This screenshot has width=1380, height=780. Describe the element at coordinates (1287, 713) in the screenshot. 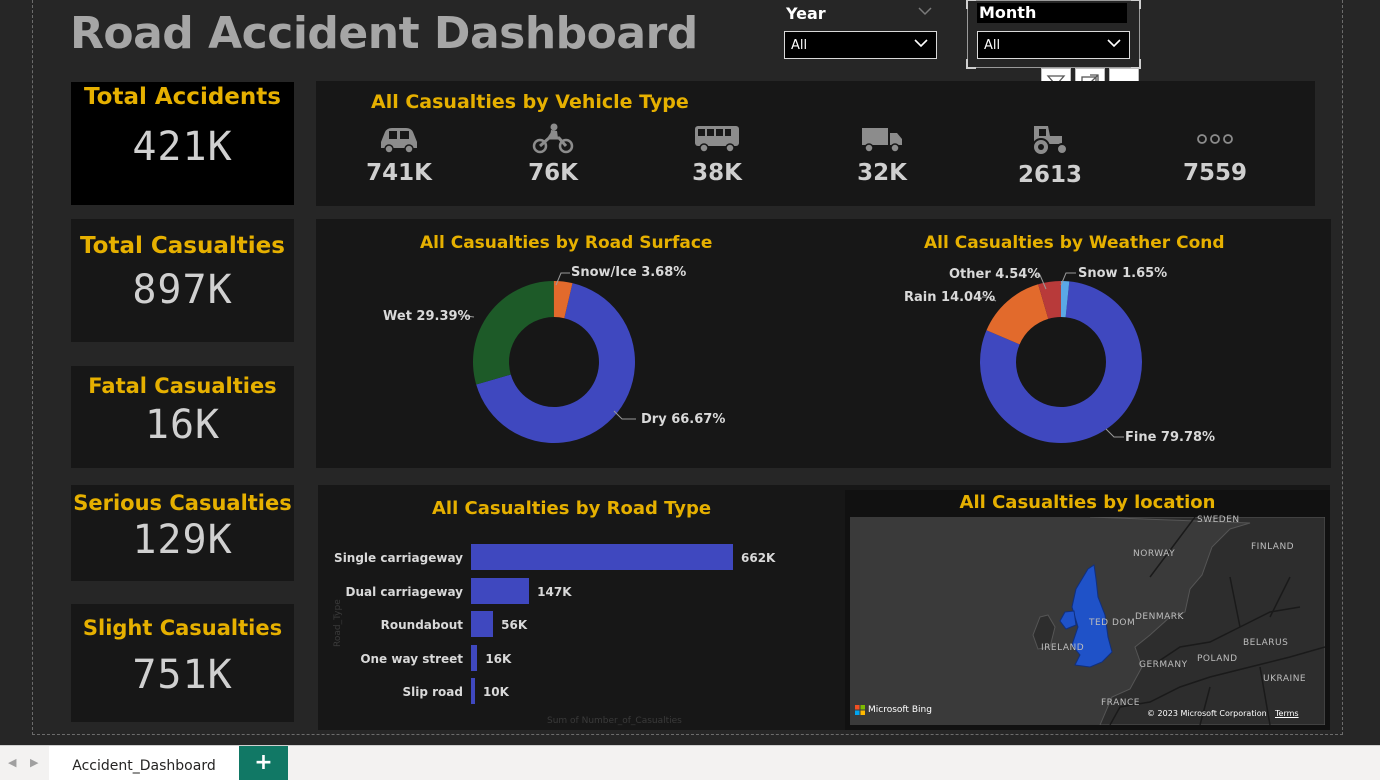

I see `map-terms-link: Terms` at that location.